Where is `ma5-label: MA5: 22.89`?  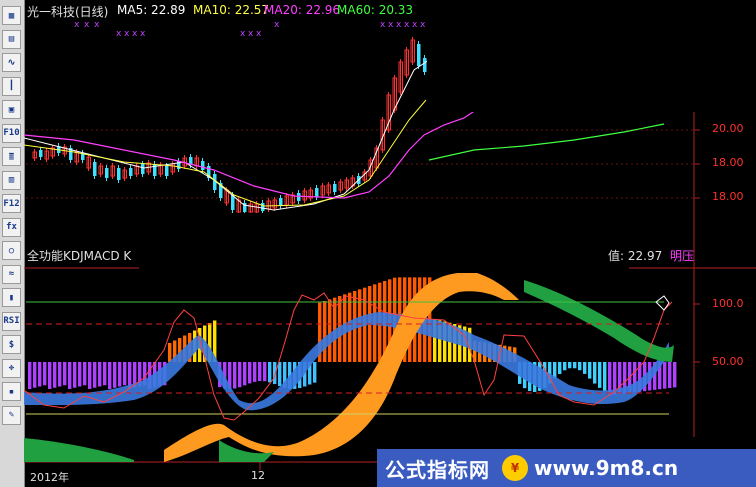
ma5-label: MA5: 22.89 is located at coordinates (151, 10).